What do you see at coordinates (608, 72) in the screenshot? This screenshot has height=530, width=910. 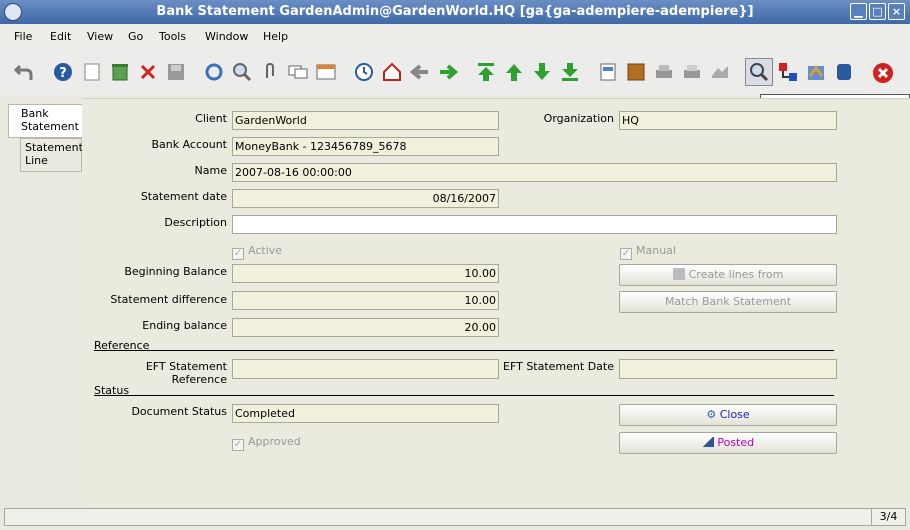 I see `report-icon` at bounding box center [608, 72].